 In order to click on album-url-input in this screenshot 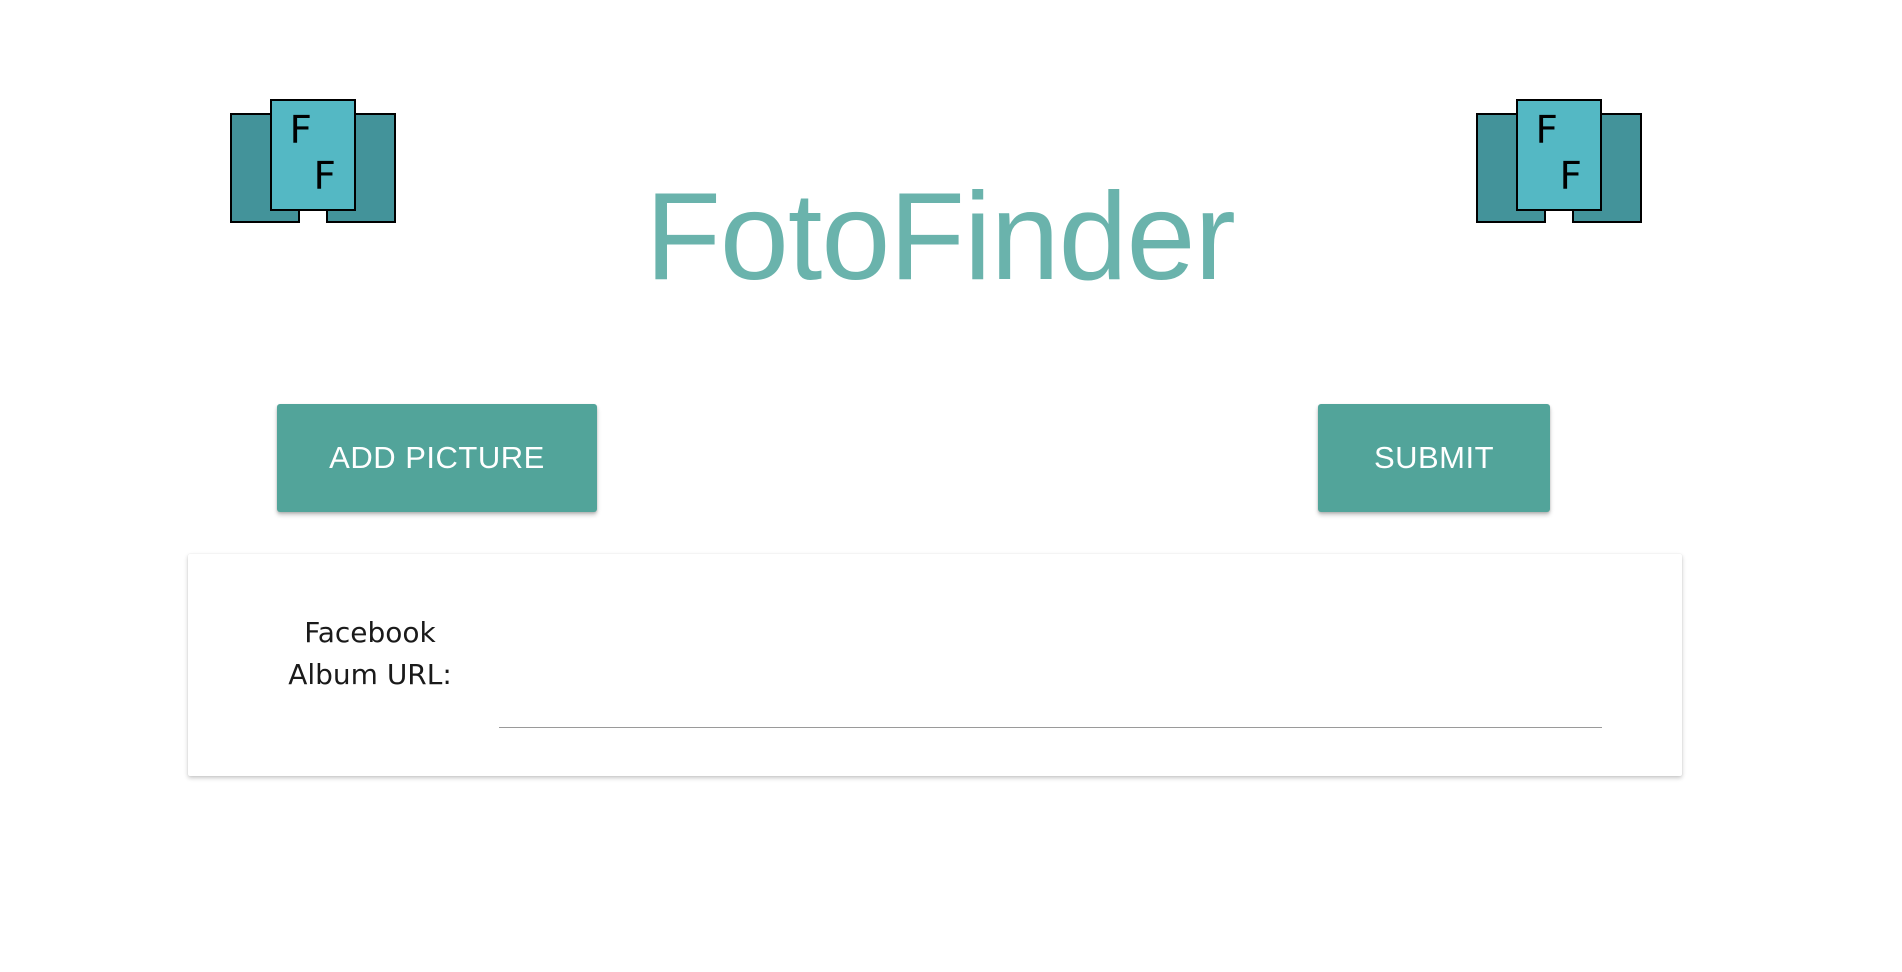, I will do `click(1050, 706)`.